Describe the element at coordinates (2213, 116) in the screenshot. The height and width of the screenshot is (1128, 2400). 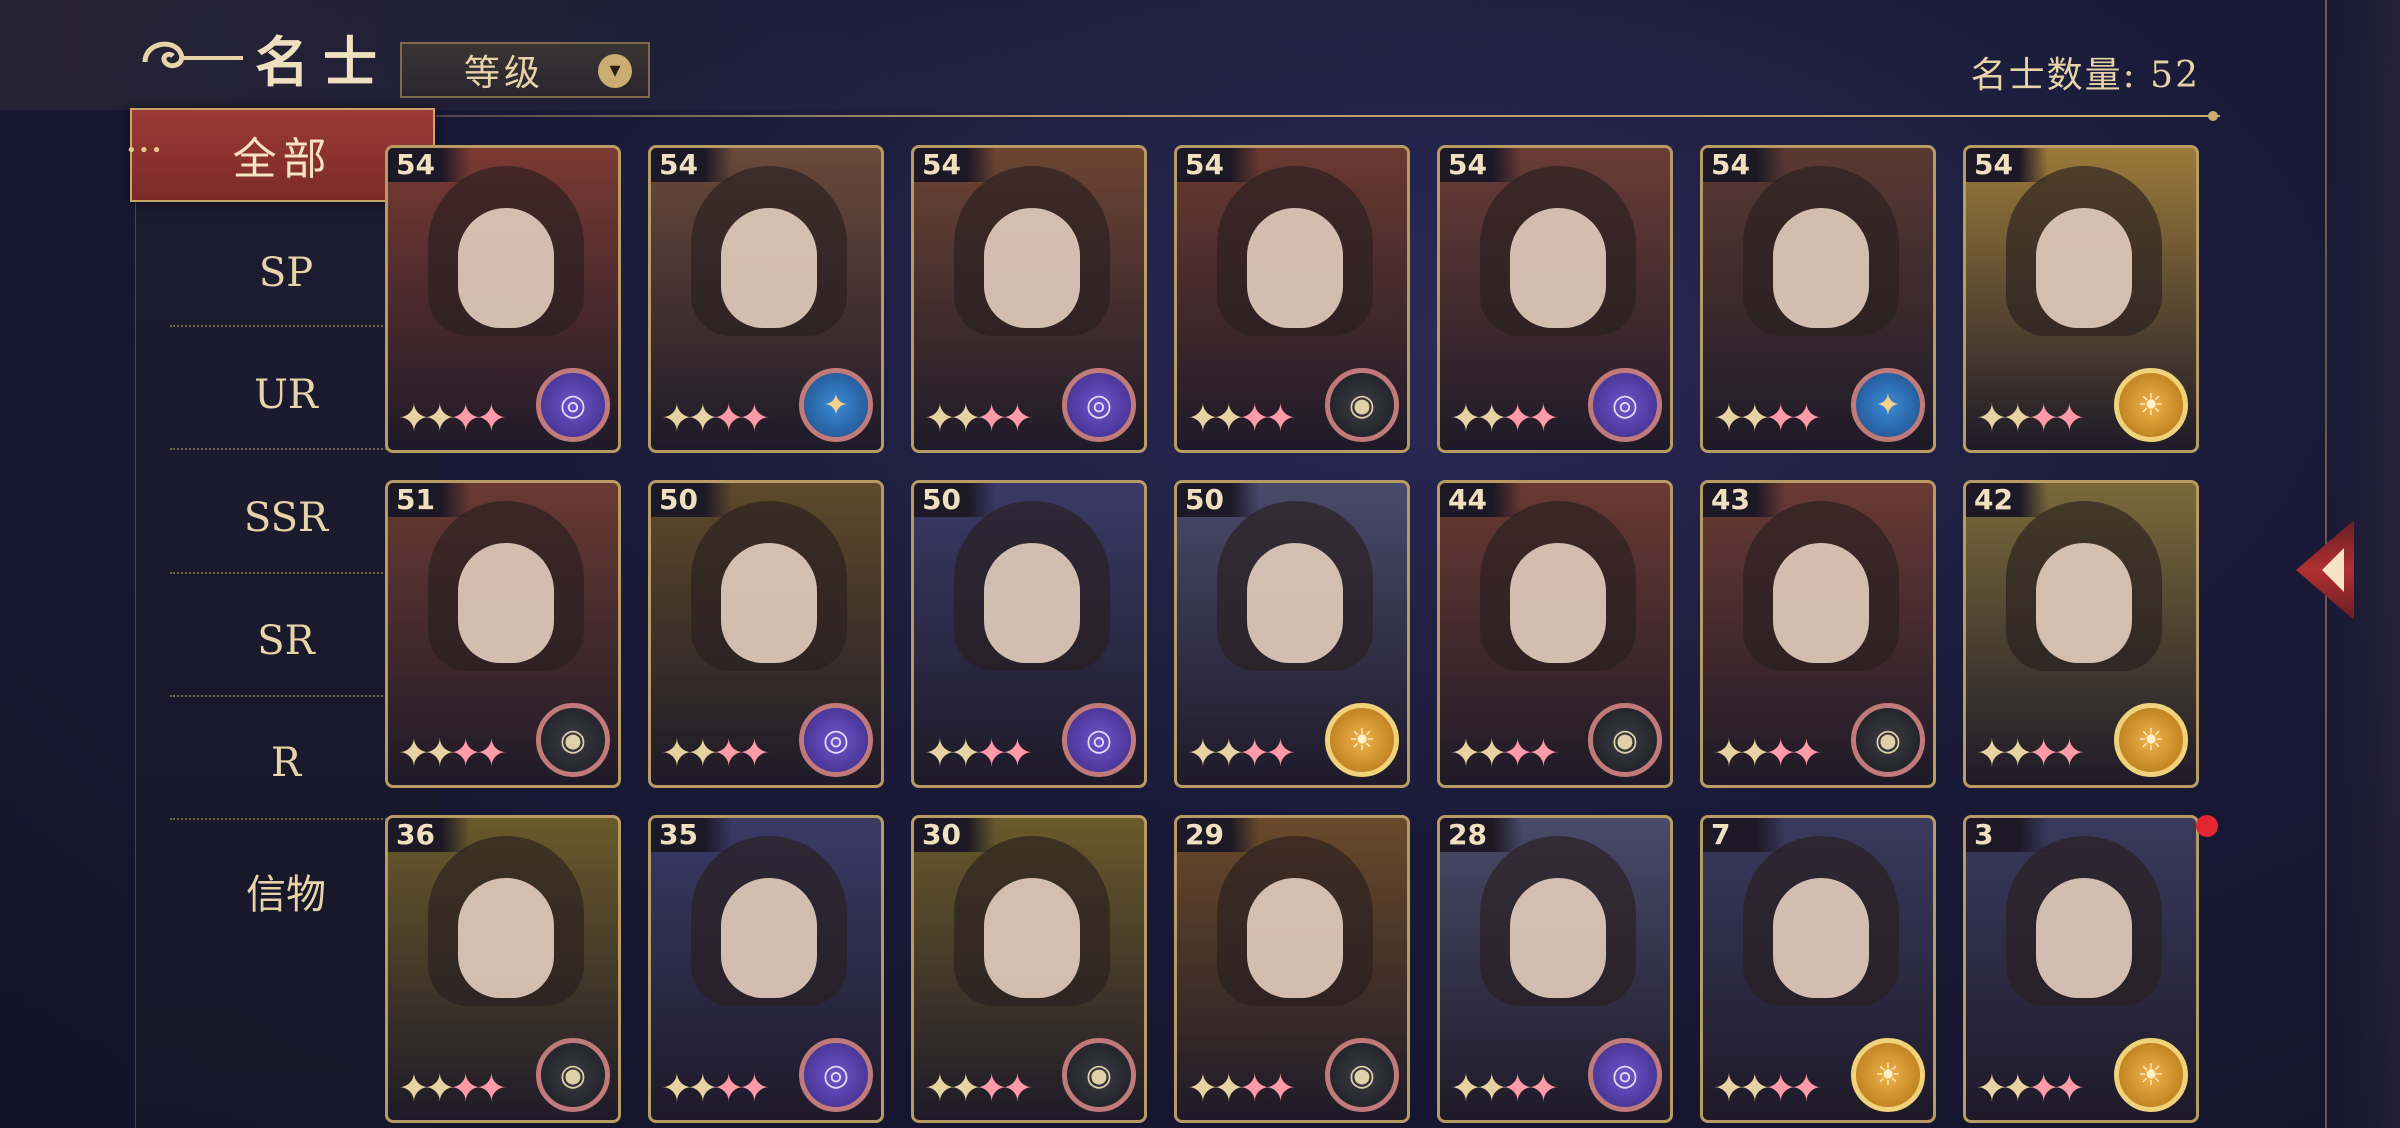
I see `divider-dot` at that location.